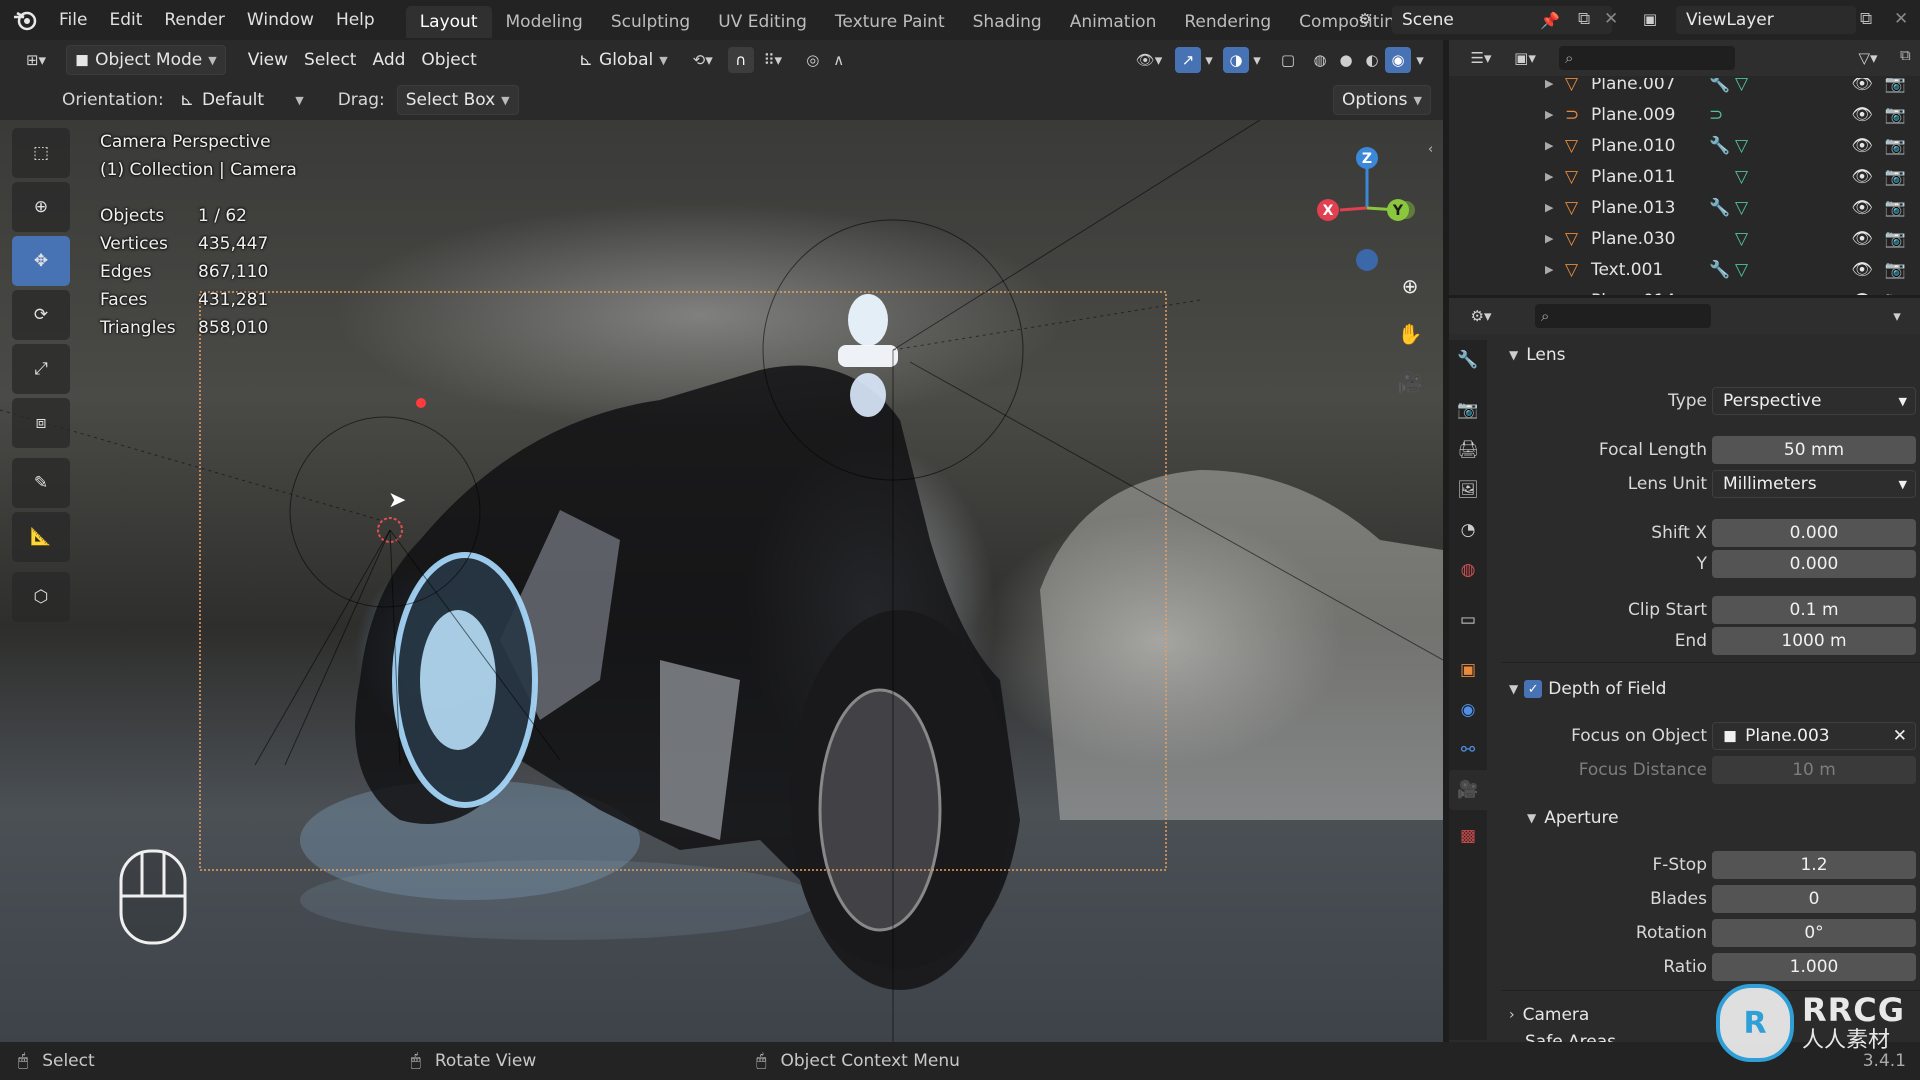 The width and height of the screenshot is (1920, 1080). Describe the element at coordinates (839, 60) in the screenshot. I see `falloff-icon: ∧` at that location.